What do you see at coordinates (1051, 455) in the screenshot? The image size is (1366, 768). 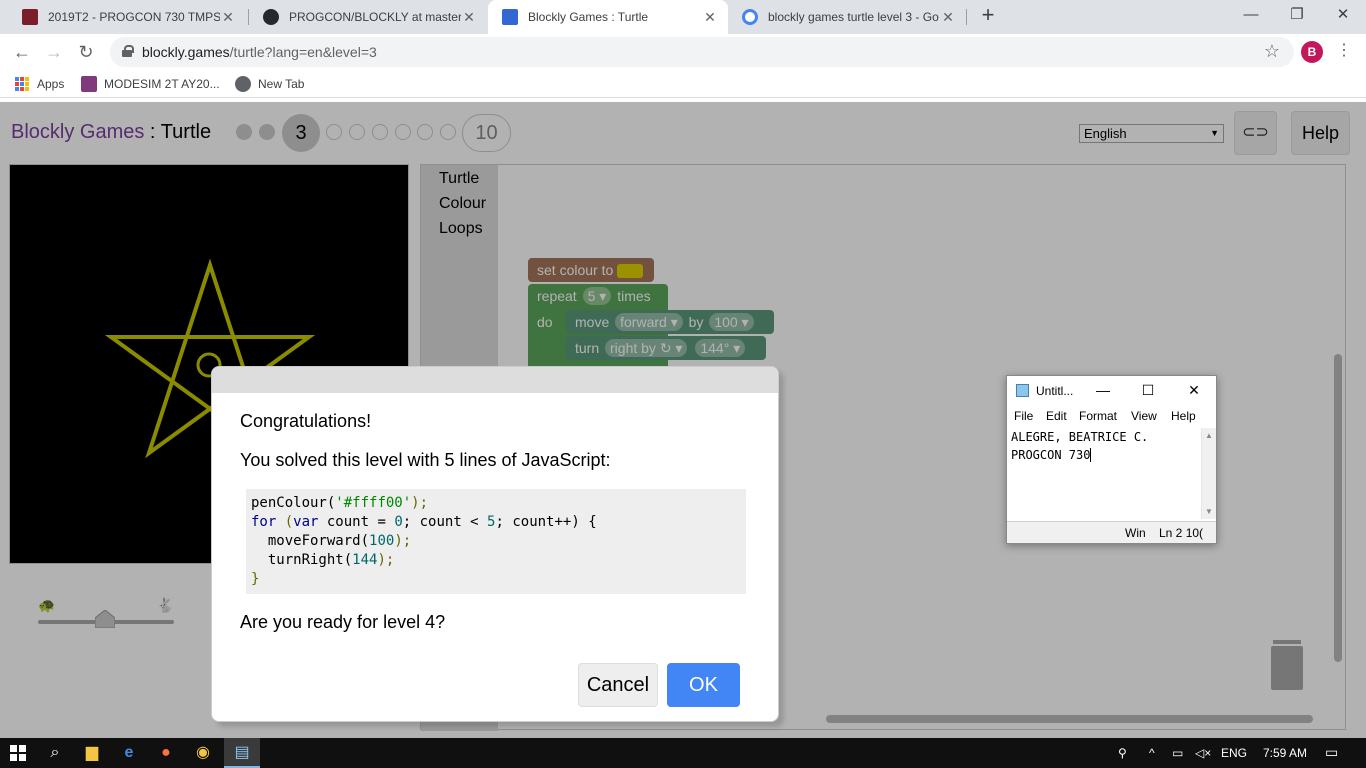 I see `text-line: PROGCON 730` at bounding box center [1051, 455].